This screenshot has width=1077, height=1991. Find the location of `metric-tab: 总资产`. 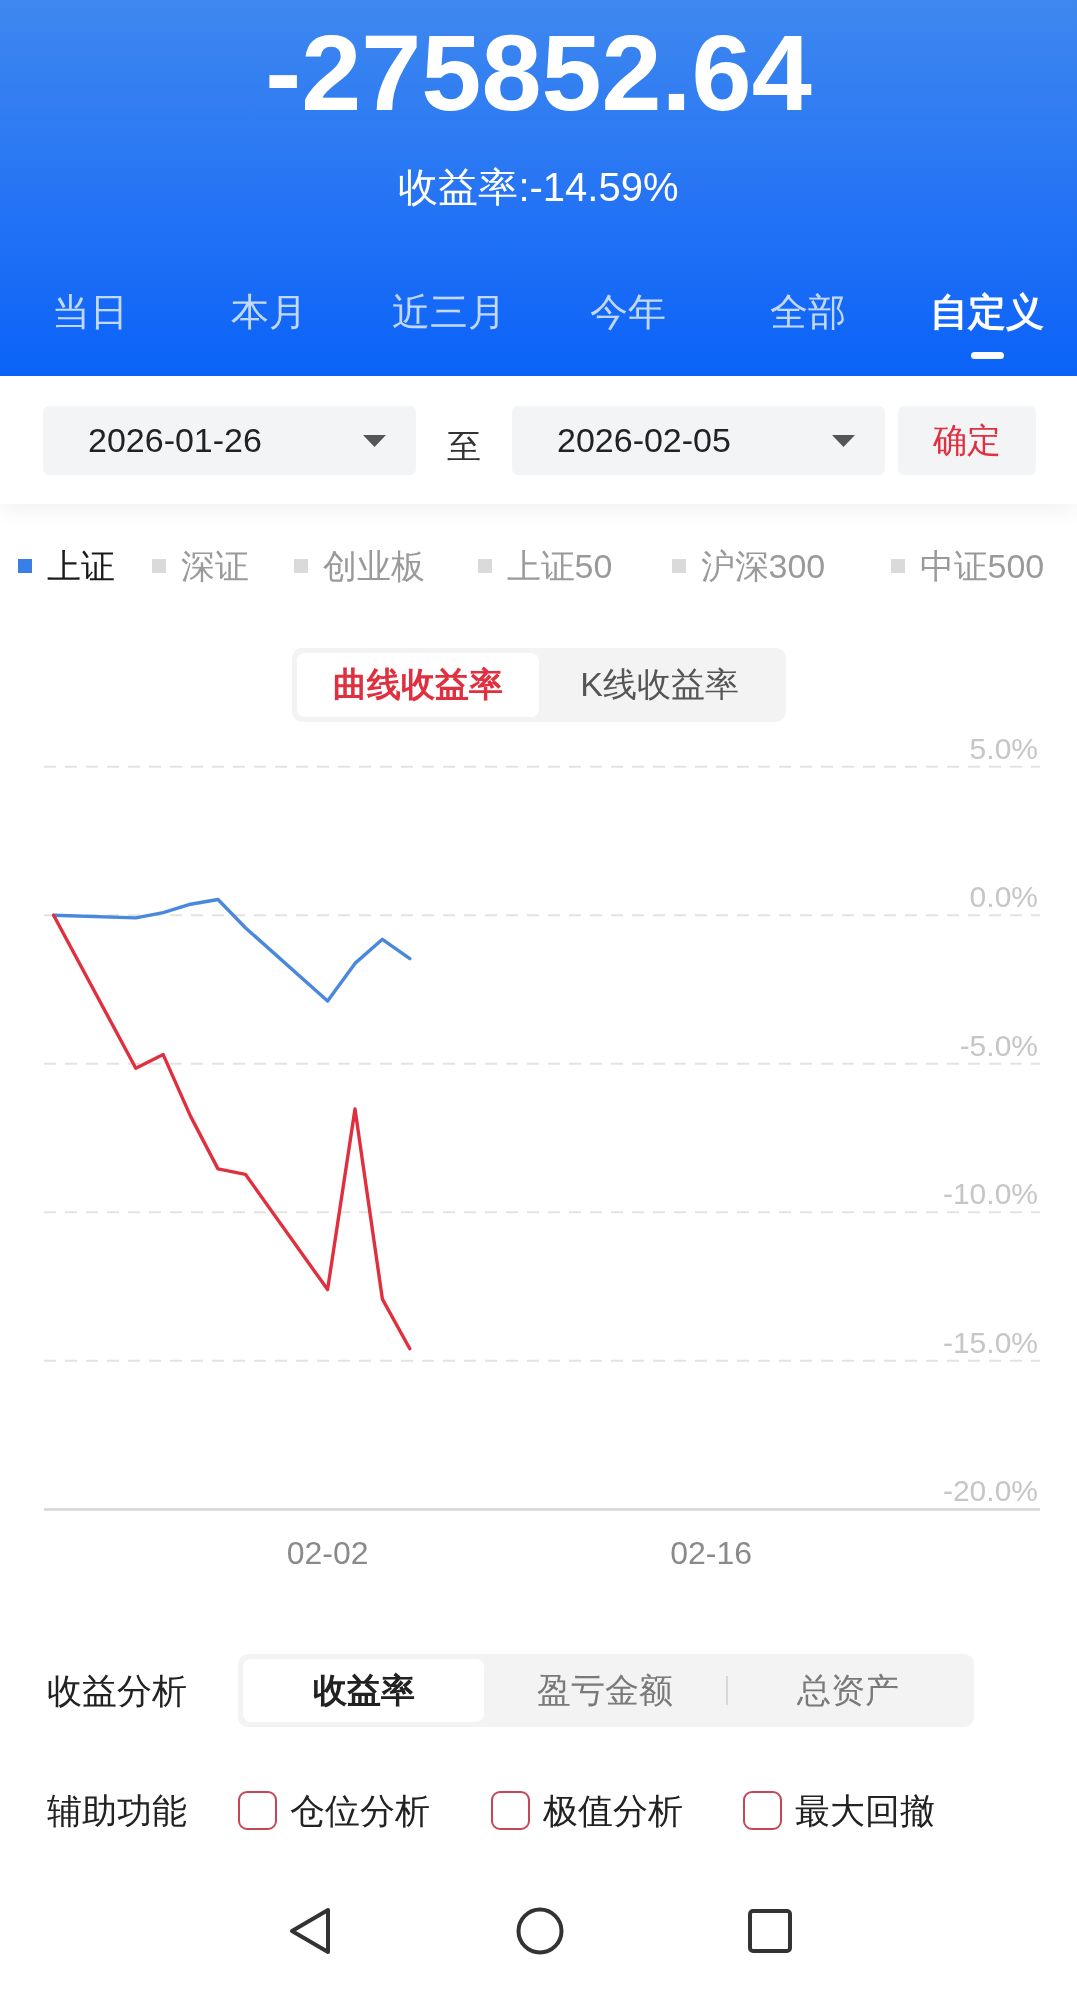

metric-tab: 总资产 is located at coordinates (848, 1690).